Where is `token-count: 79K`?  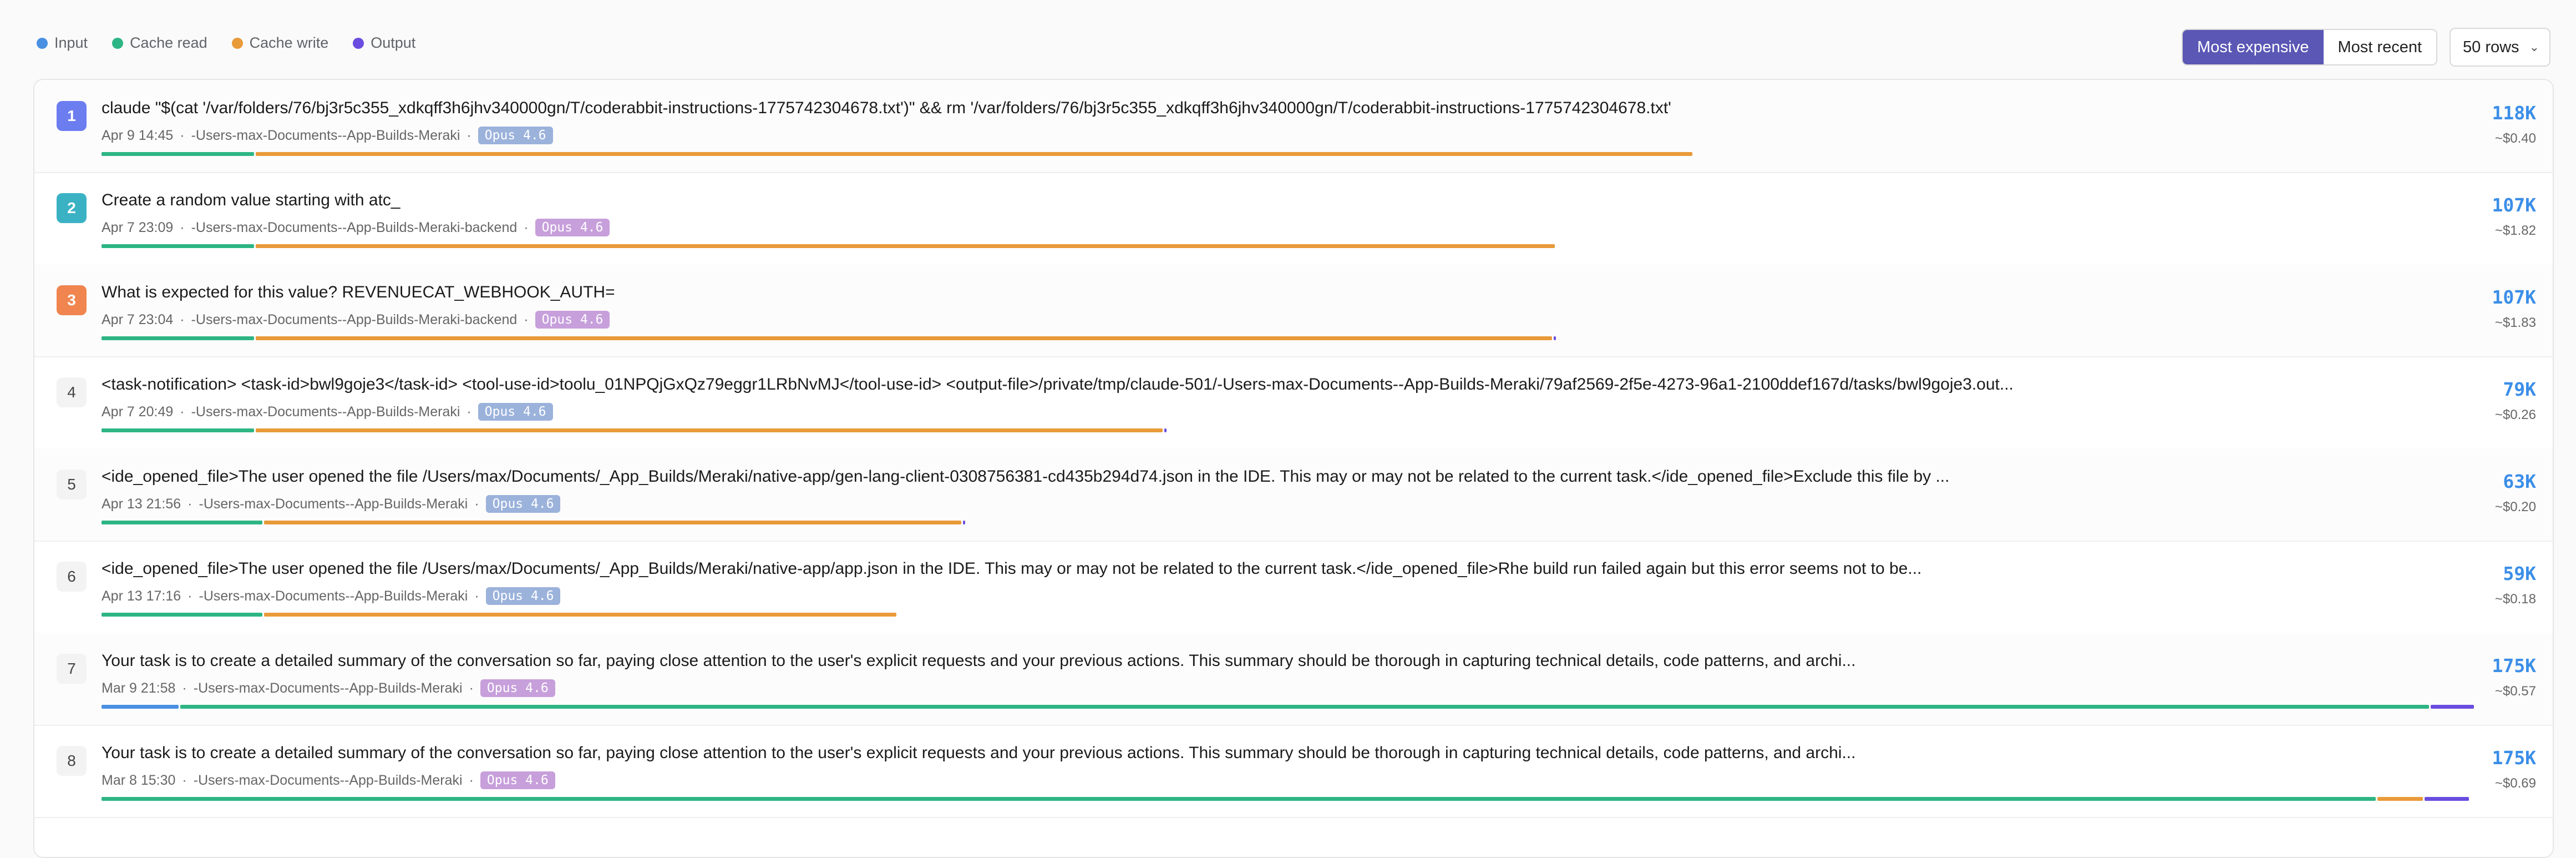
token-count: 79K is located at coordinates (2519, 389).